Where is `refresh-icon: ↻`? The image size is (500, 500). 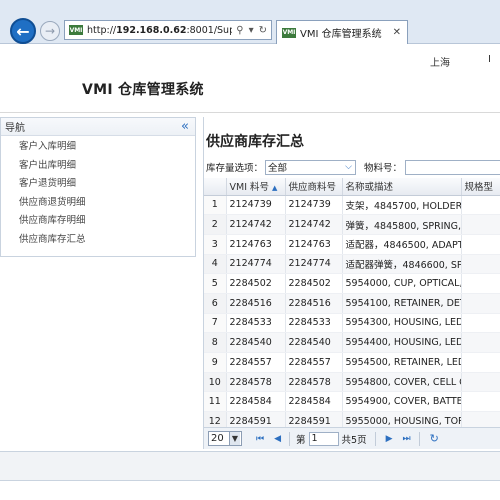 refresh-icon: ↻ is located at coordinates (434, 438).